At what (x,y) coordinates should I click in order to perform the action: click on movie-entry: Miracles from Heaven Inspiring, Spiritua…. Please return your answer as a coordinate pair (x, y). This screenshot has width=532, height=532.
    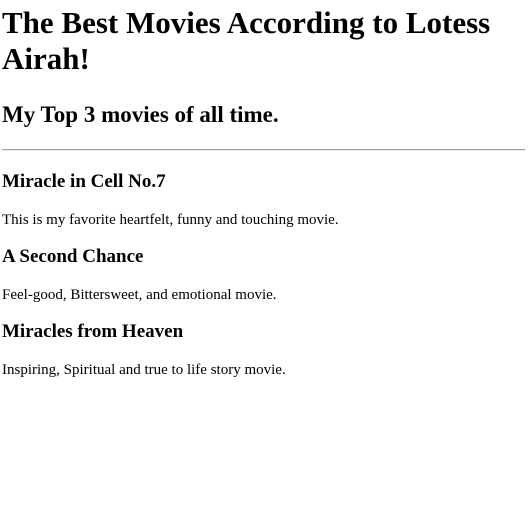
    Looking at the image, I should click on (263, 350).